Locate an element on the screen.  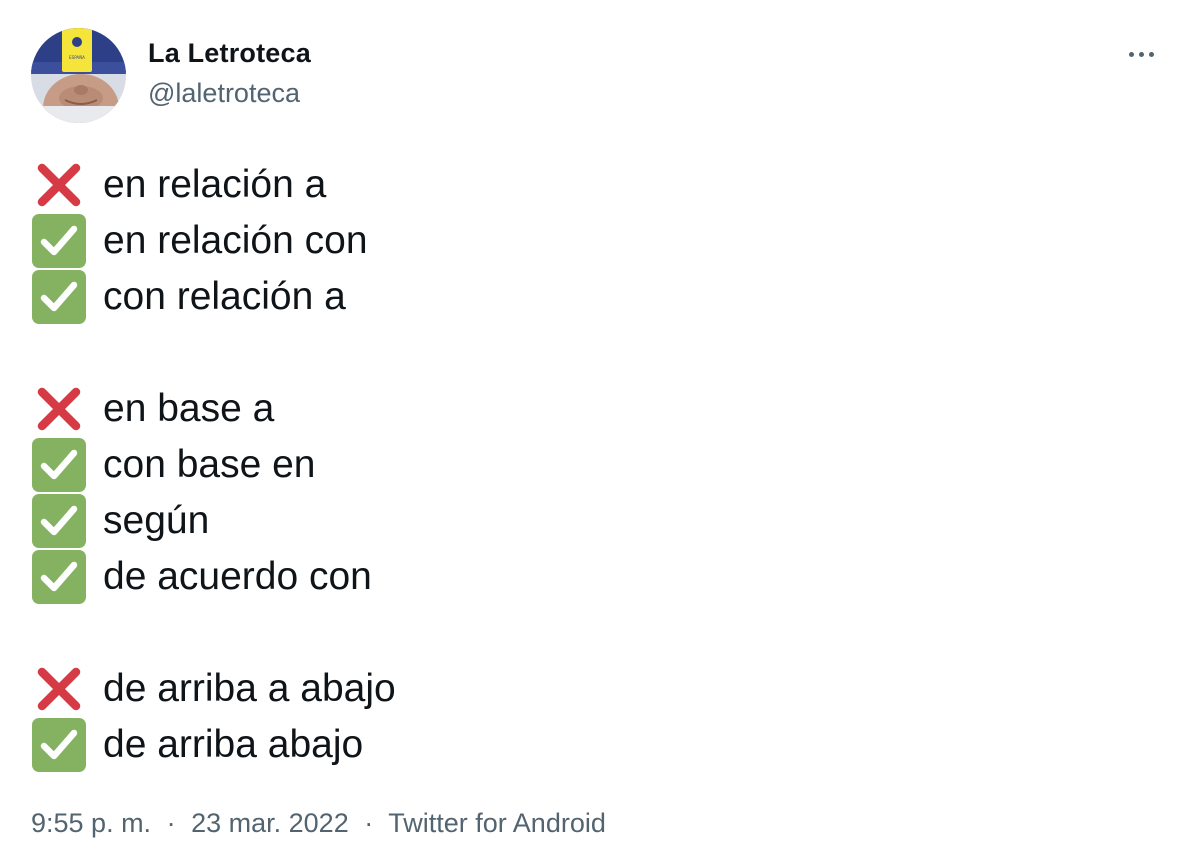
tweet-line: de arriba abajo is located at coordinates (213, 745).